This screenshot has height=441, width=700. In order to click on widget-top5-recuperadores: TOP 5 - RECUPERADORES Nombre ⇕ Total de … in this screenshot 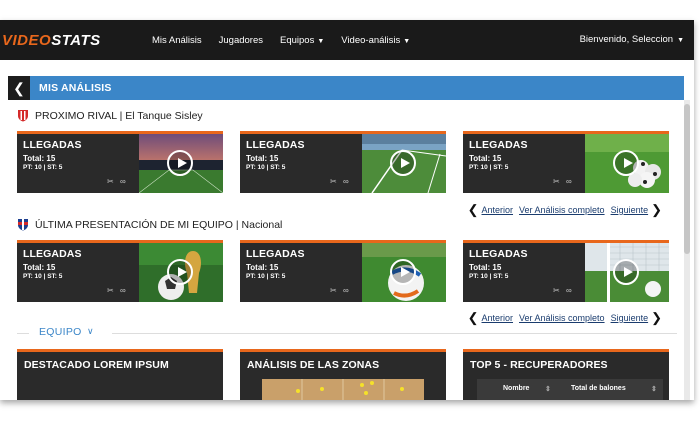, I will do `click(566, 374)`.